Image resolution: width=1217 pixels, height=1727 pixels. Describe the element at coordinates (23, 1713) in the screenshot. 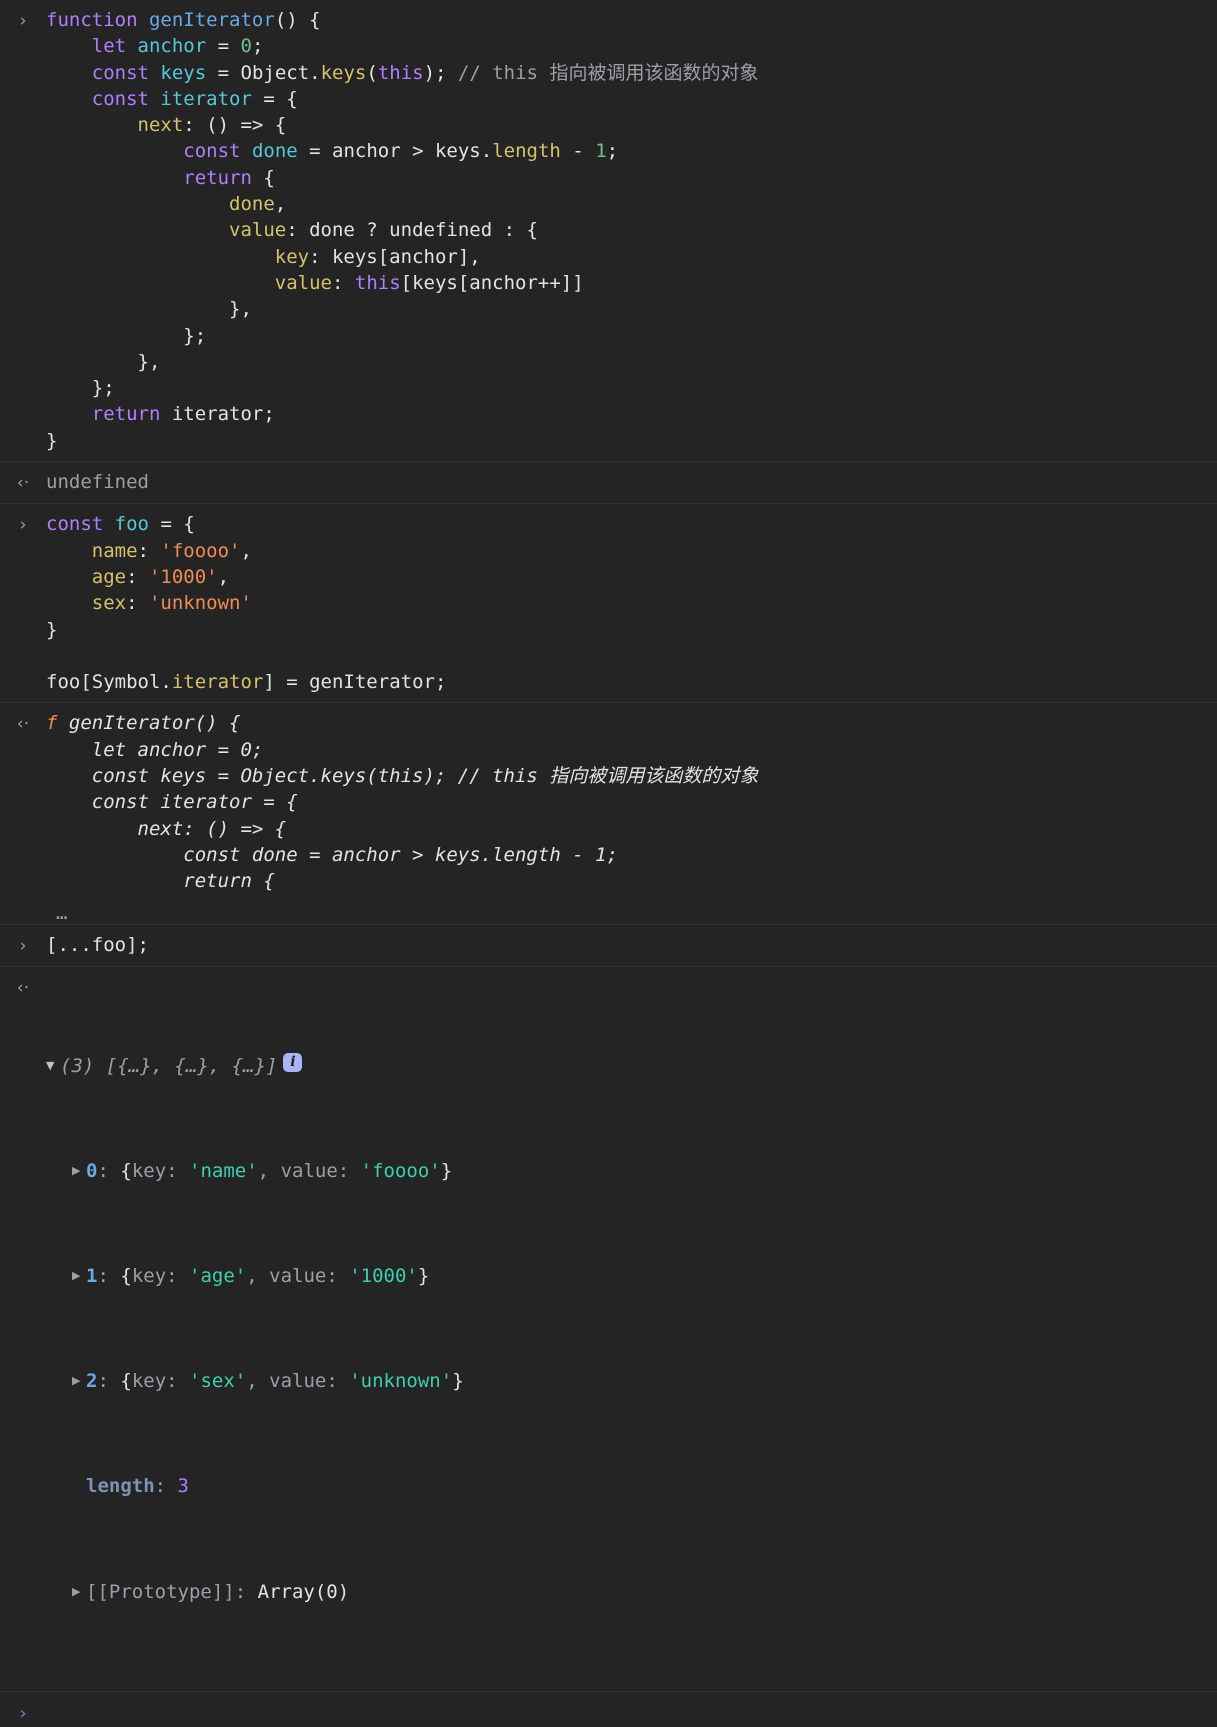

I see `prompt-chevron-icon: ›` at that location.